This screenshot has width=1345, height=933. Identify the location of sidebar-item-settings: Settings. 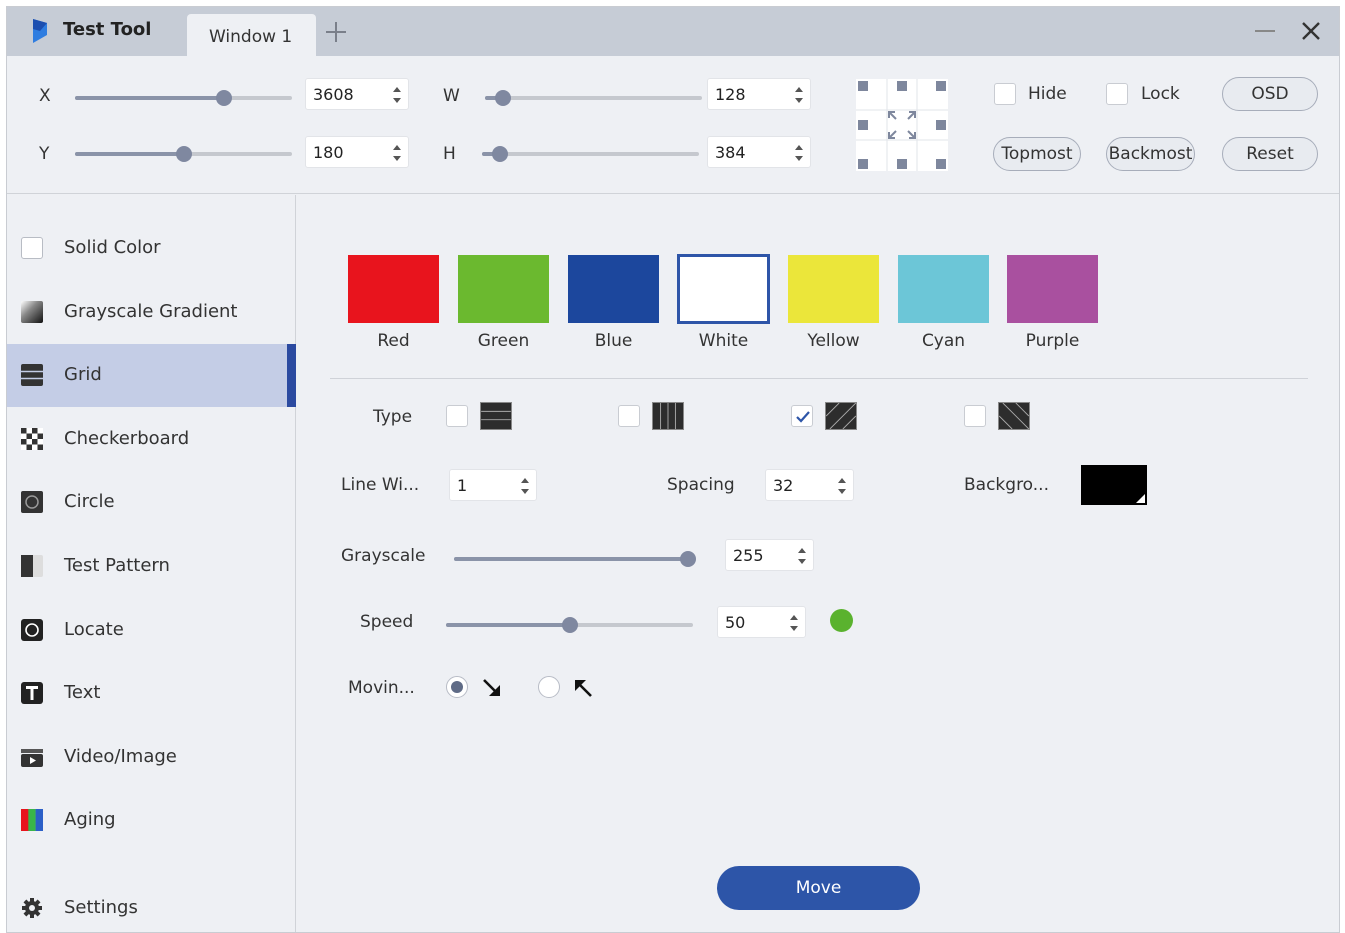
(151, 904).